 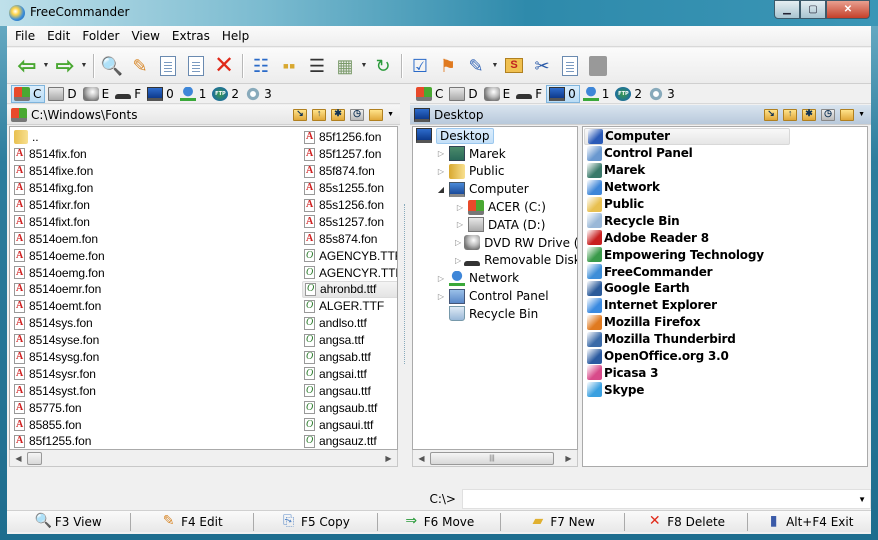 What do you see at coordinates (441, 189) in the screenshot?
I see `expanded-triangle-icon: ◢` at bounding box center [441, 189].